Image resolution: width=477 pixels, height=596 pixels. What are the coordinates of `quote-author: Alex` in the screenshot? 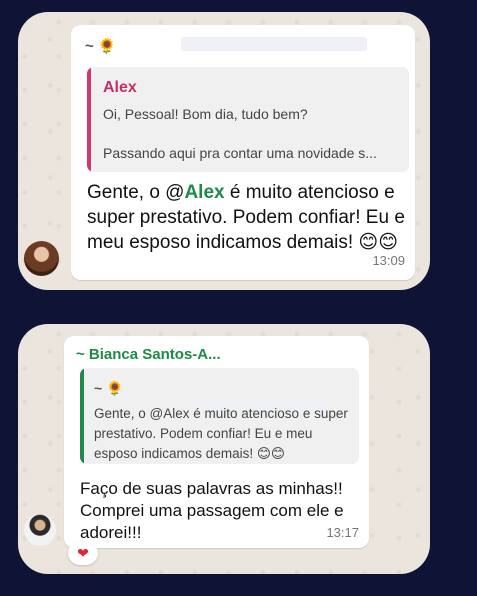 It's located at (120, 87).